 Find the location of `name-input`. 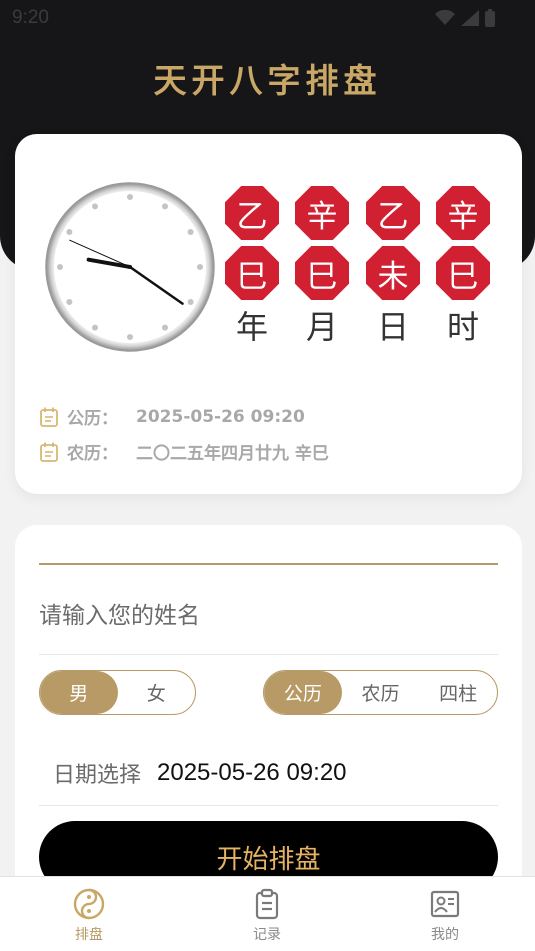

name-input is located at coordinates (268, 623).